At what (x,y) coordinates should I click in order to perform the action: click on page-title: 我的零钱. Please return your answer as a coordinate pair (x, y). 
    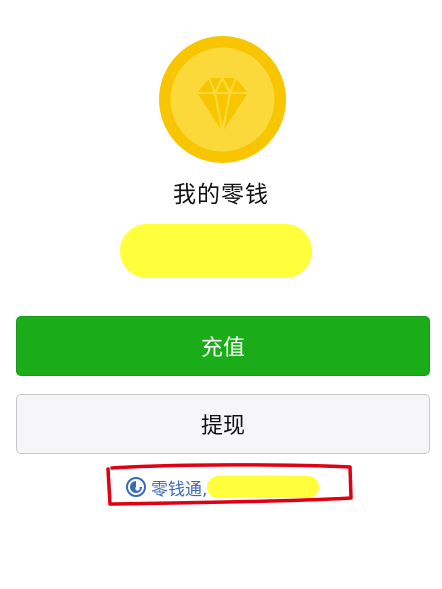
    Looking at the image, I should click on (221, 195).